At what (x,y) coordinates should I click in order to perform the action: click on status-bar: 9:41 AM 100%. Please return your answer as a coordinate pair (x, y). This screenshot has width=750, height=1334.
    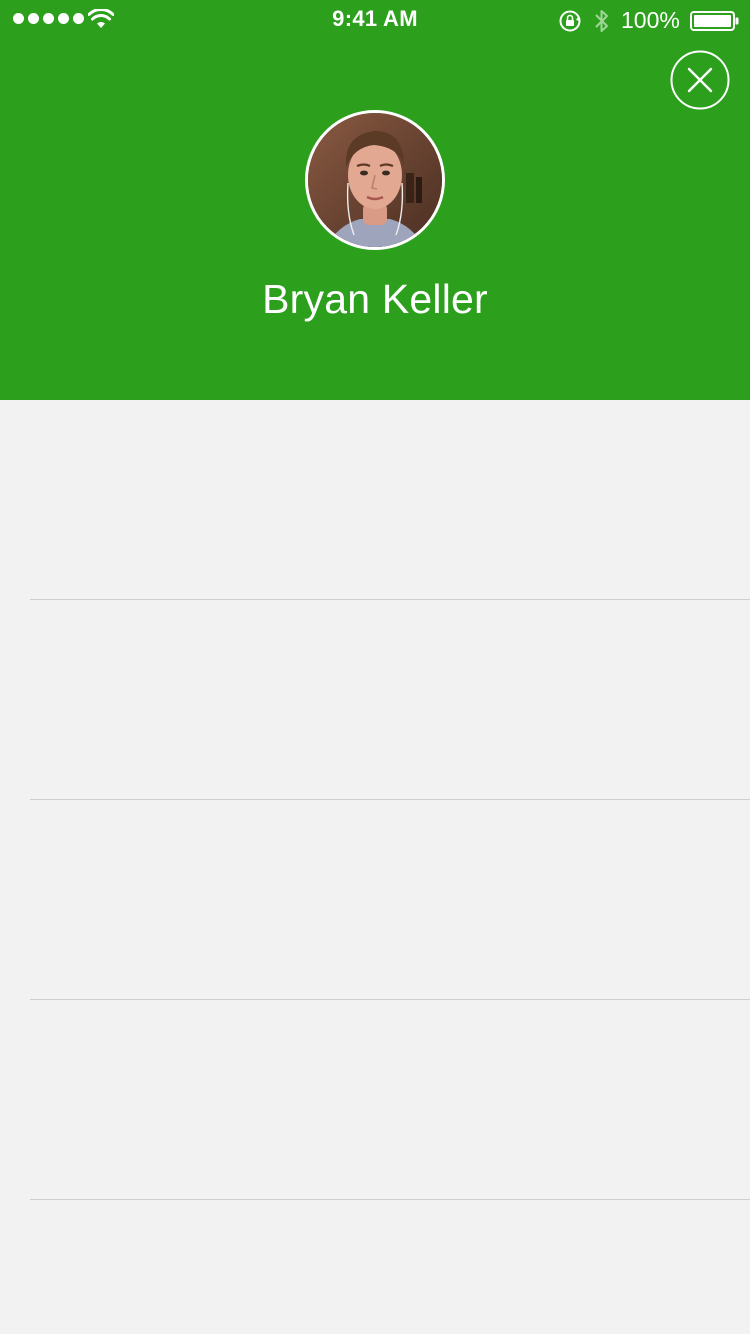
    Looking at the image, I should click on (375, 20).